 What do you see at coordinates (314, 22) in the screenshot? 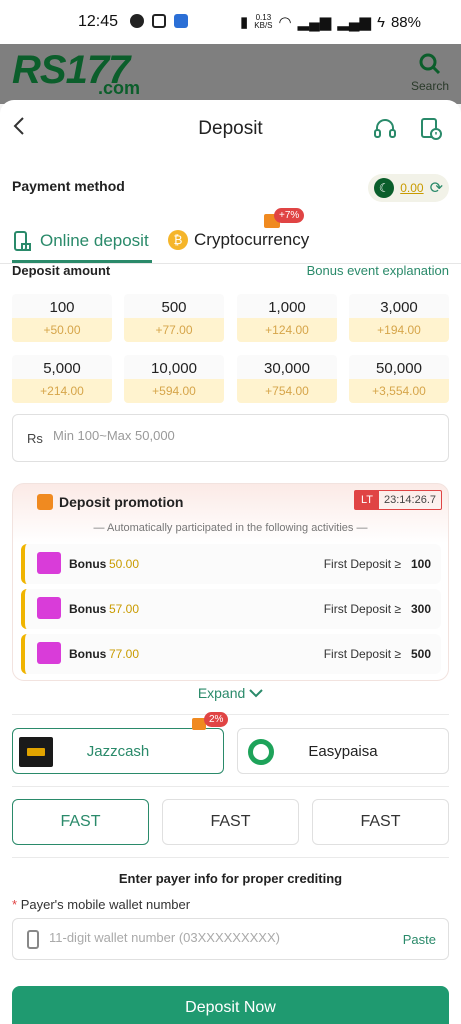
I see `signal-icon: ▂▄▆` at bounding box center [314, 22].